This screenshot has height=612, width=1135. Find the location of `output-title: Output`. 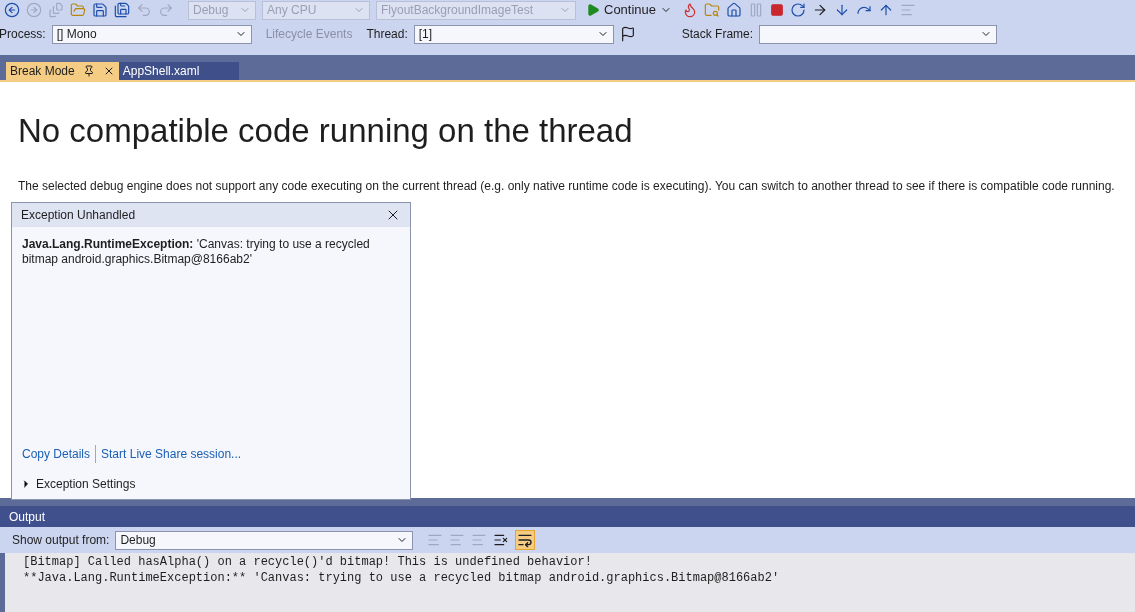

output-title: Output is located at coordinates (27, 517).